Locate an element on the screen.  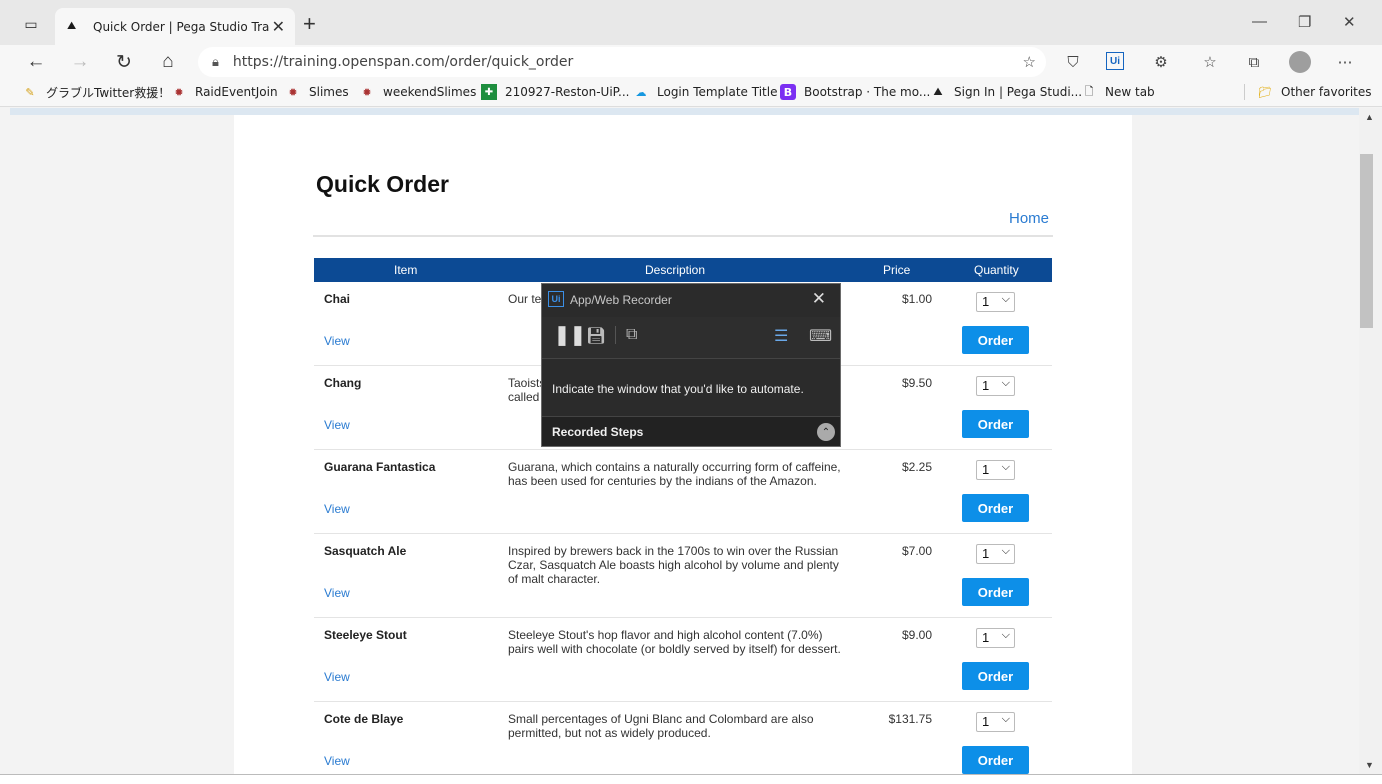
scroll-thumb is located at coordinates (1366, 241).